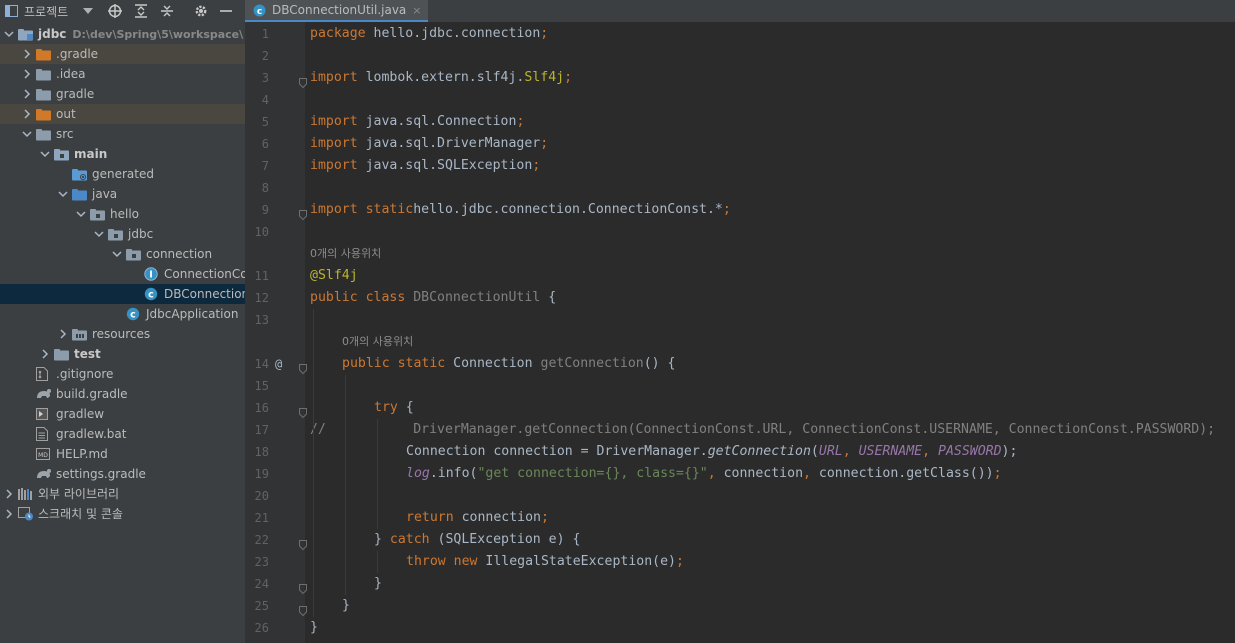 The height and width of the screenshot is (643, 1235). I want to click on line-number: 15, so click(261, 386).